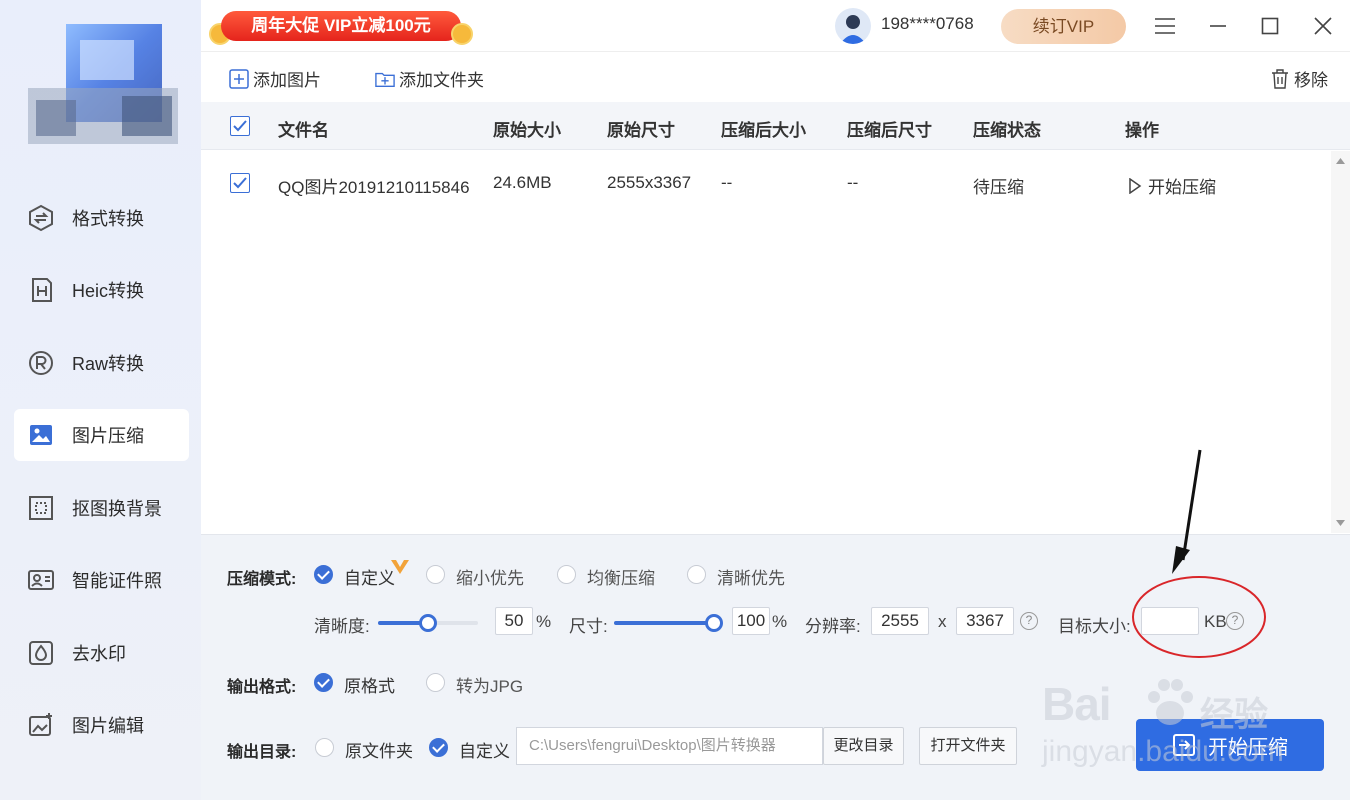 The height and width of the screenshot is (800, 1350). What do you see at coordinates (484, 751) in the screenshot?
I see `dir-custom-label: 自定义` at bounding box center [484, 751].